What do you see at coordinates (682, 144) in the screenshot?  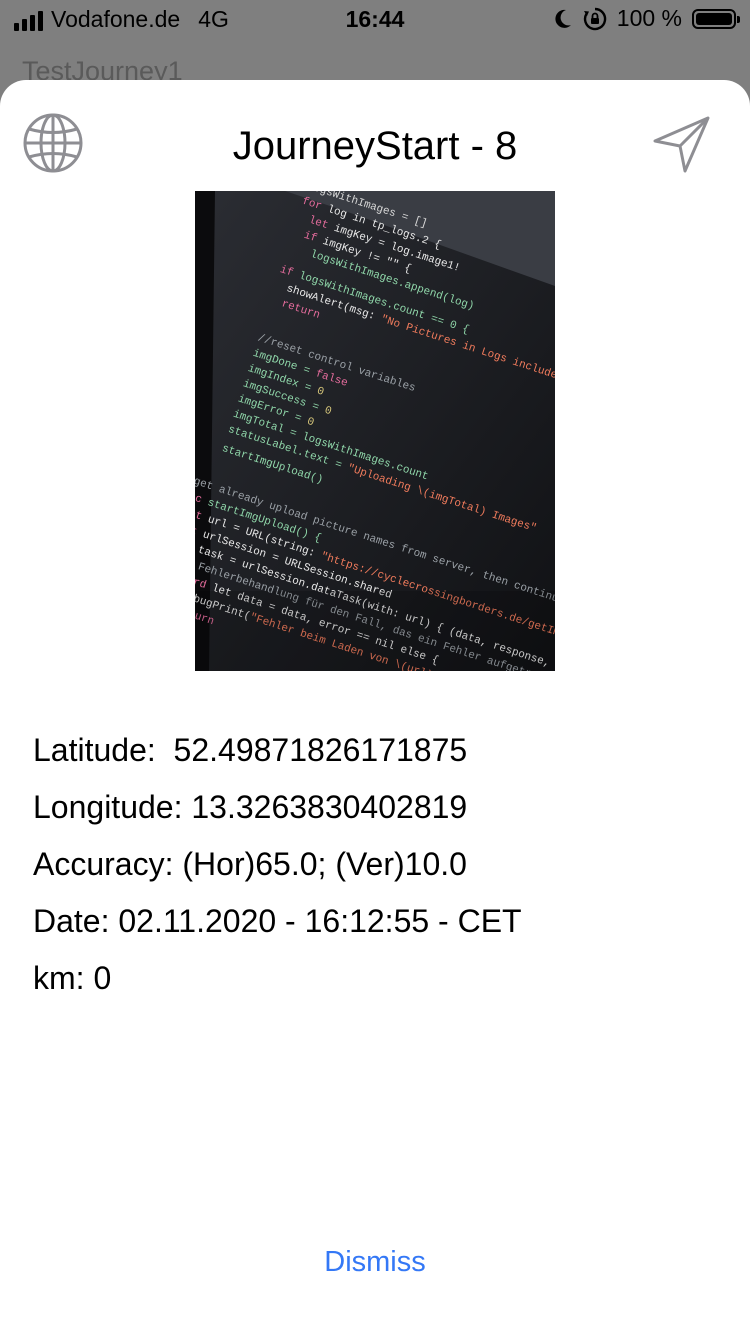 I see `send-icon` at bounding box center [682, 144].